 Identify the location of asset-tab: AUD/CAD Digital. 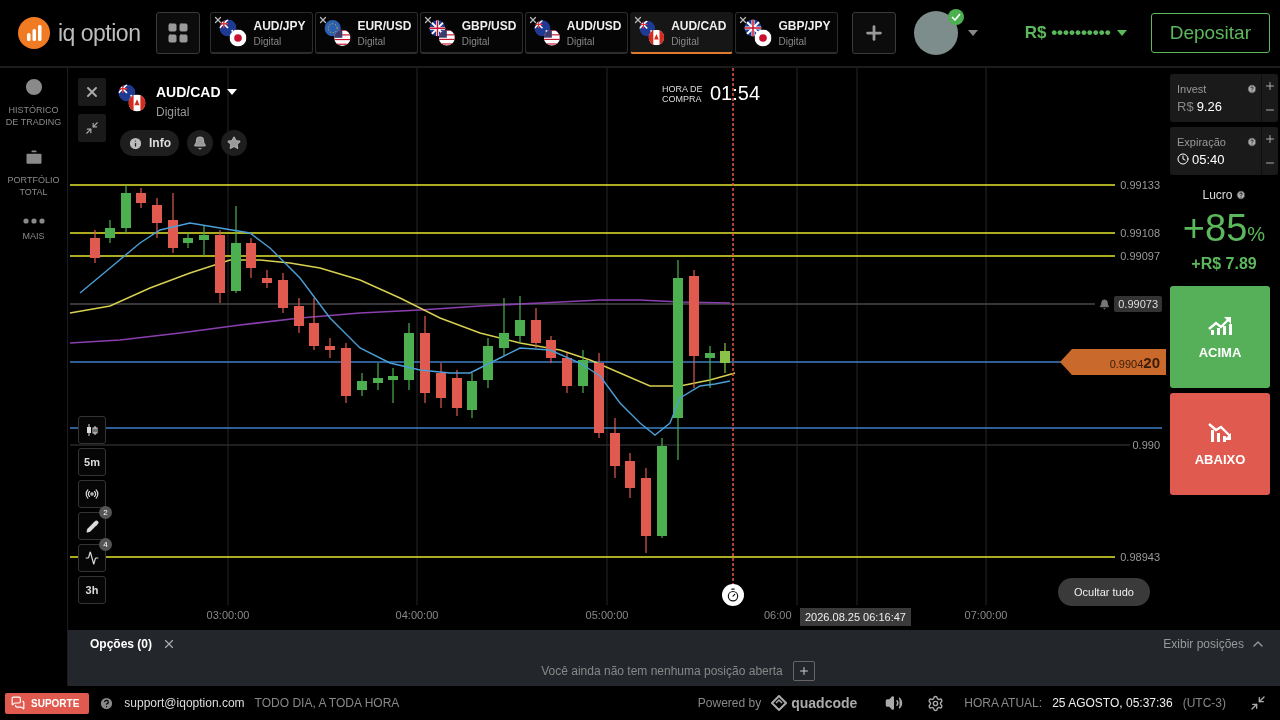
(682, 33).